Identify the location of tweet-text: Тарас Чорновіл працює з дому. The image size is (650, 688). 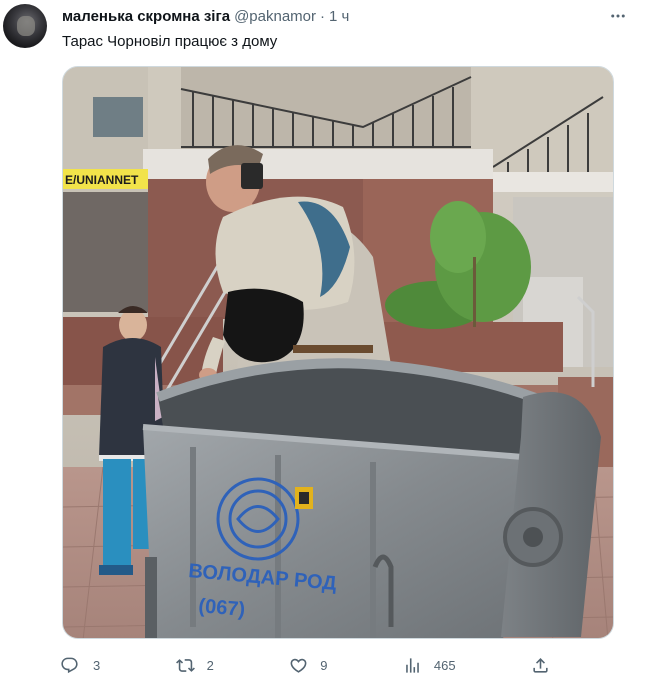
(170, 41).